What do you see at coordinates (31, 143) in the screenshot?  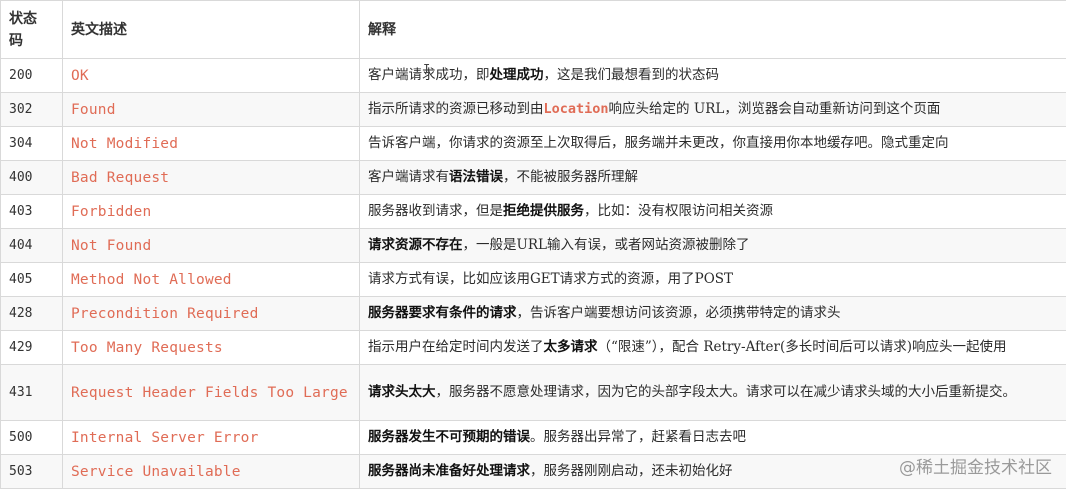 I see `status-code-cell: 304` at bounding box center [31, 143].